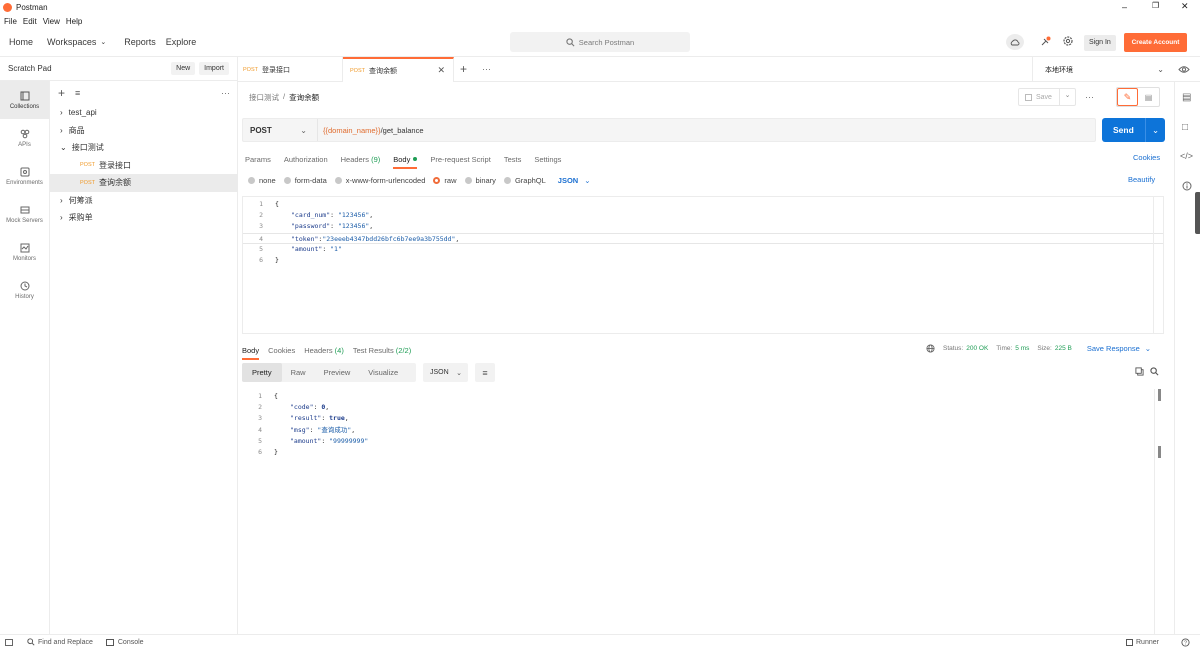 This screenshot has width=1200, height=649. What do you see at coordinates (1128, 97) in the screenshot?
I see `edit-icon: ✎` at bounding box center [1128, 97].